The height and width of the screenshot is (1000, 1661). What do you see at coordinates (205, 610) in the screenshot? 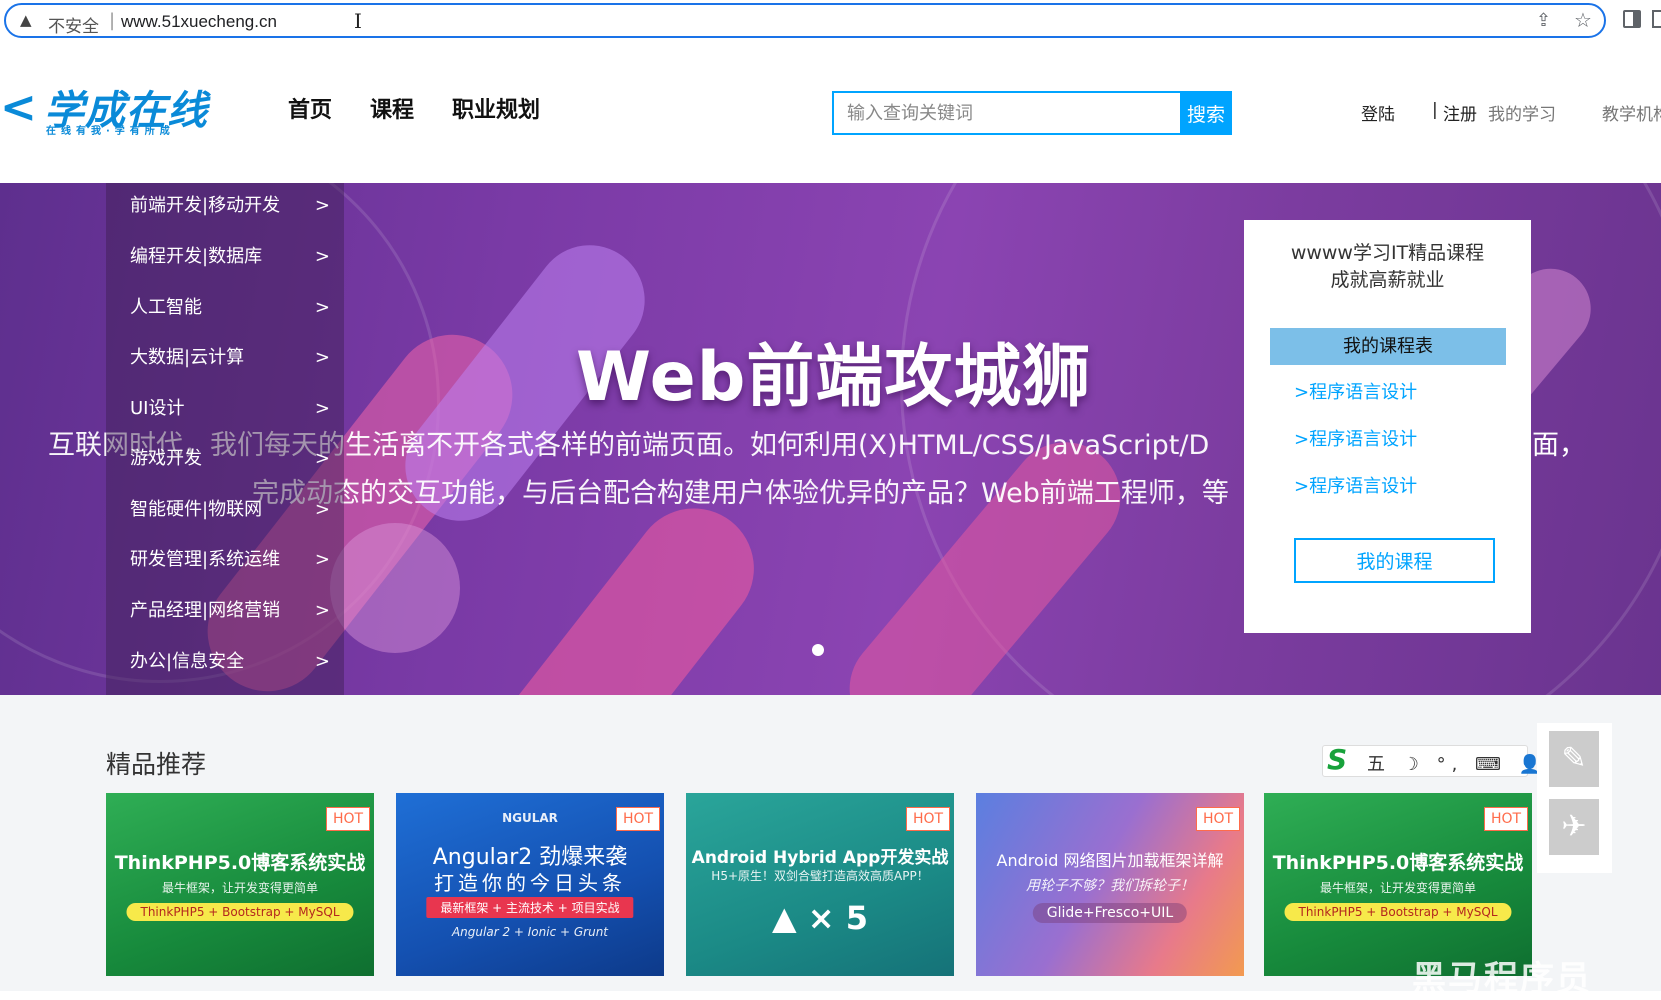
I see `category-label: 产品经理|网络营销` at bounding box center [205, 610].